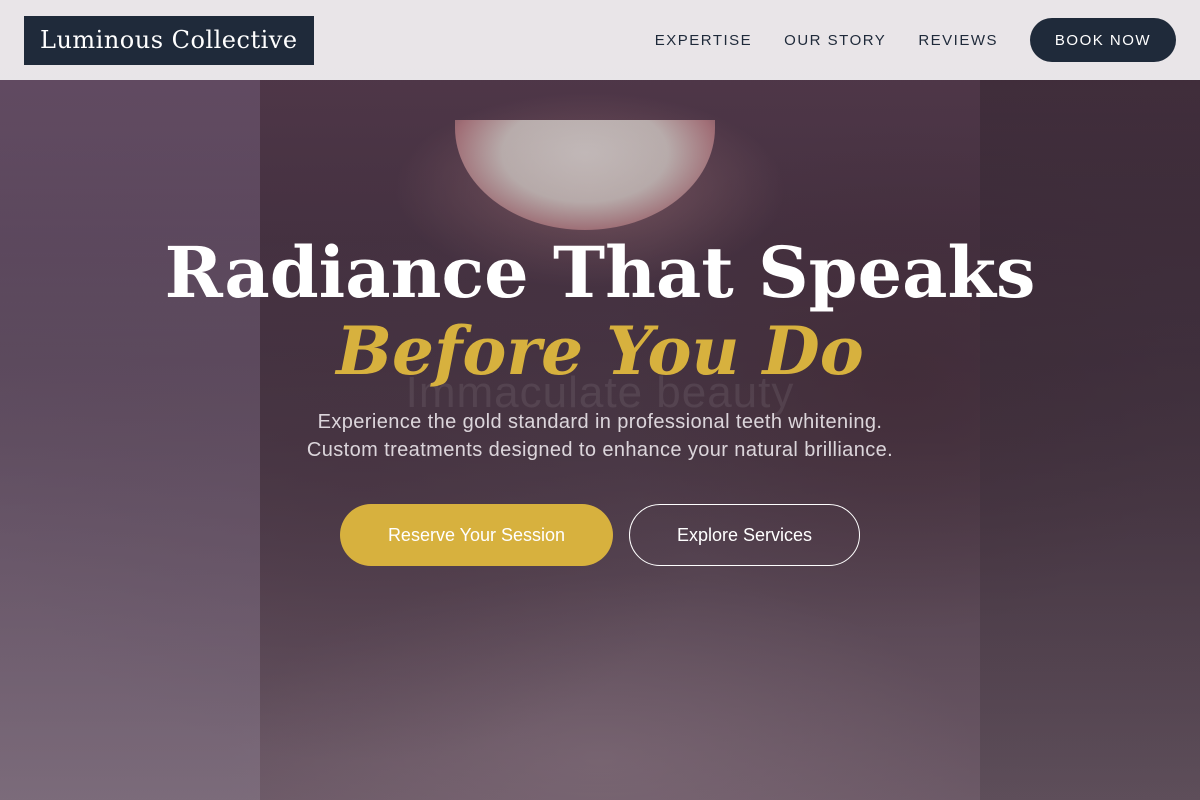 This screenshot has width=1200, height=800. I want to click on hero-cta-row: Reserve Your Session Explore Services, so click(600, 535).